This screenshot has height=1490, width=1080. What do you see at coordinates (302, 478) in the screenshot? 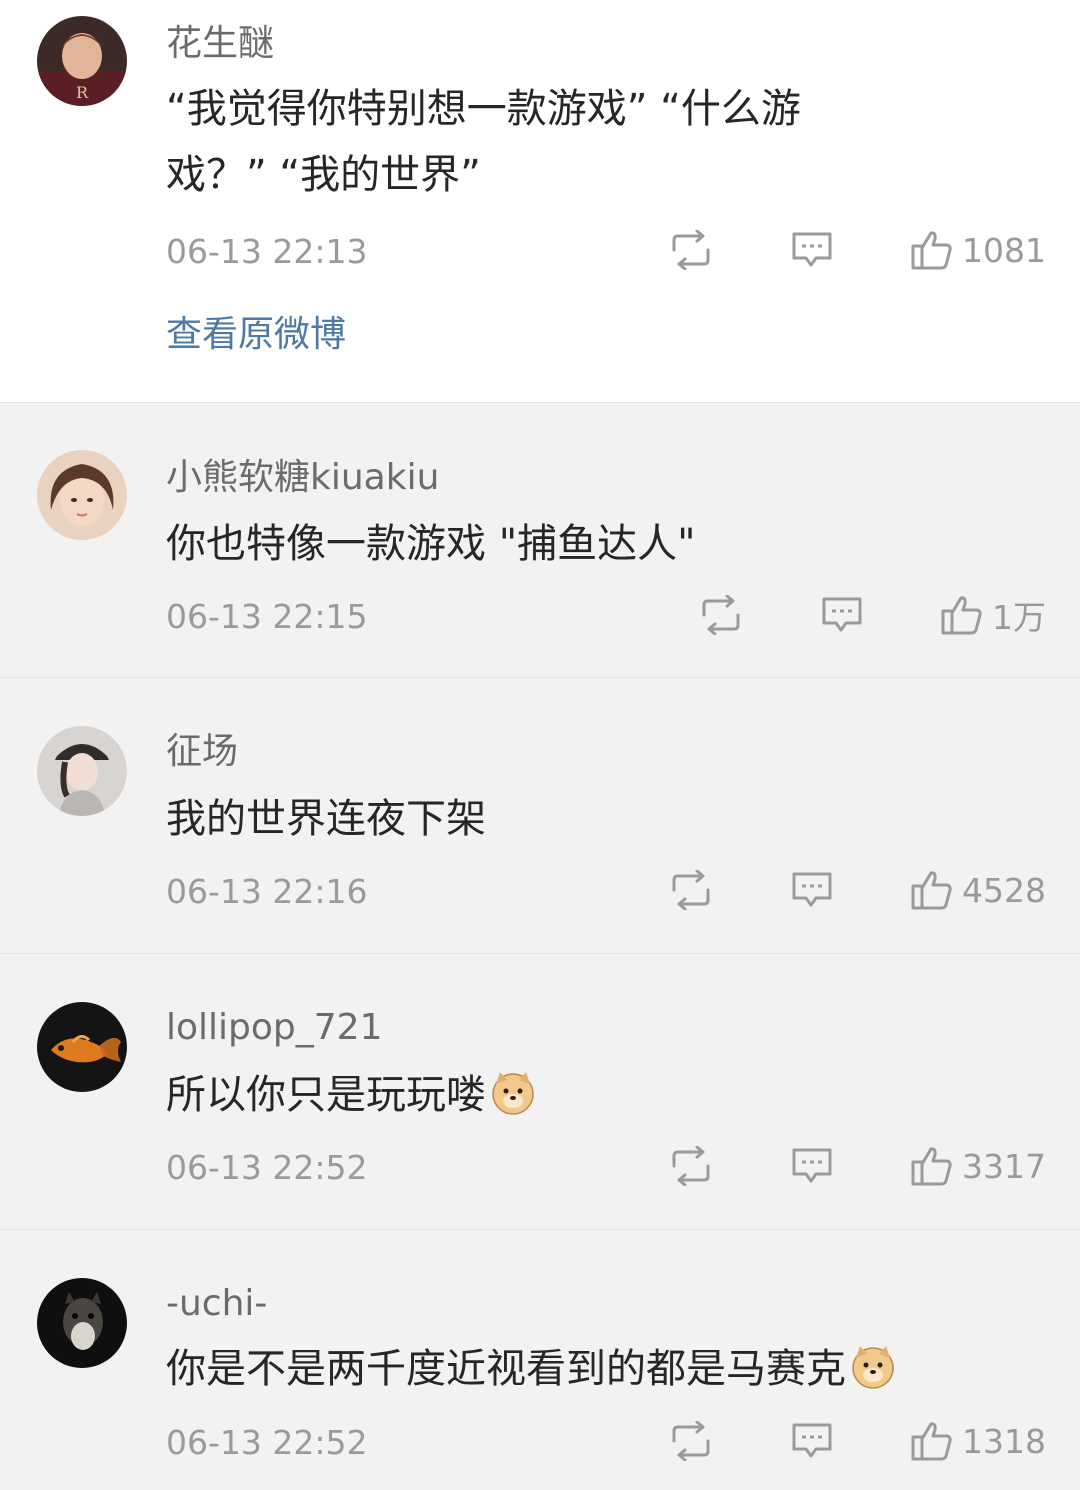
I see `username: 小熊软糖kiuakiu` at bounding box center [302, 478].